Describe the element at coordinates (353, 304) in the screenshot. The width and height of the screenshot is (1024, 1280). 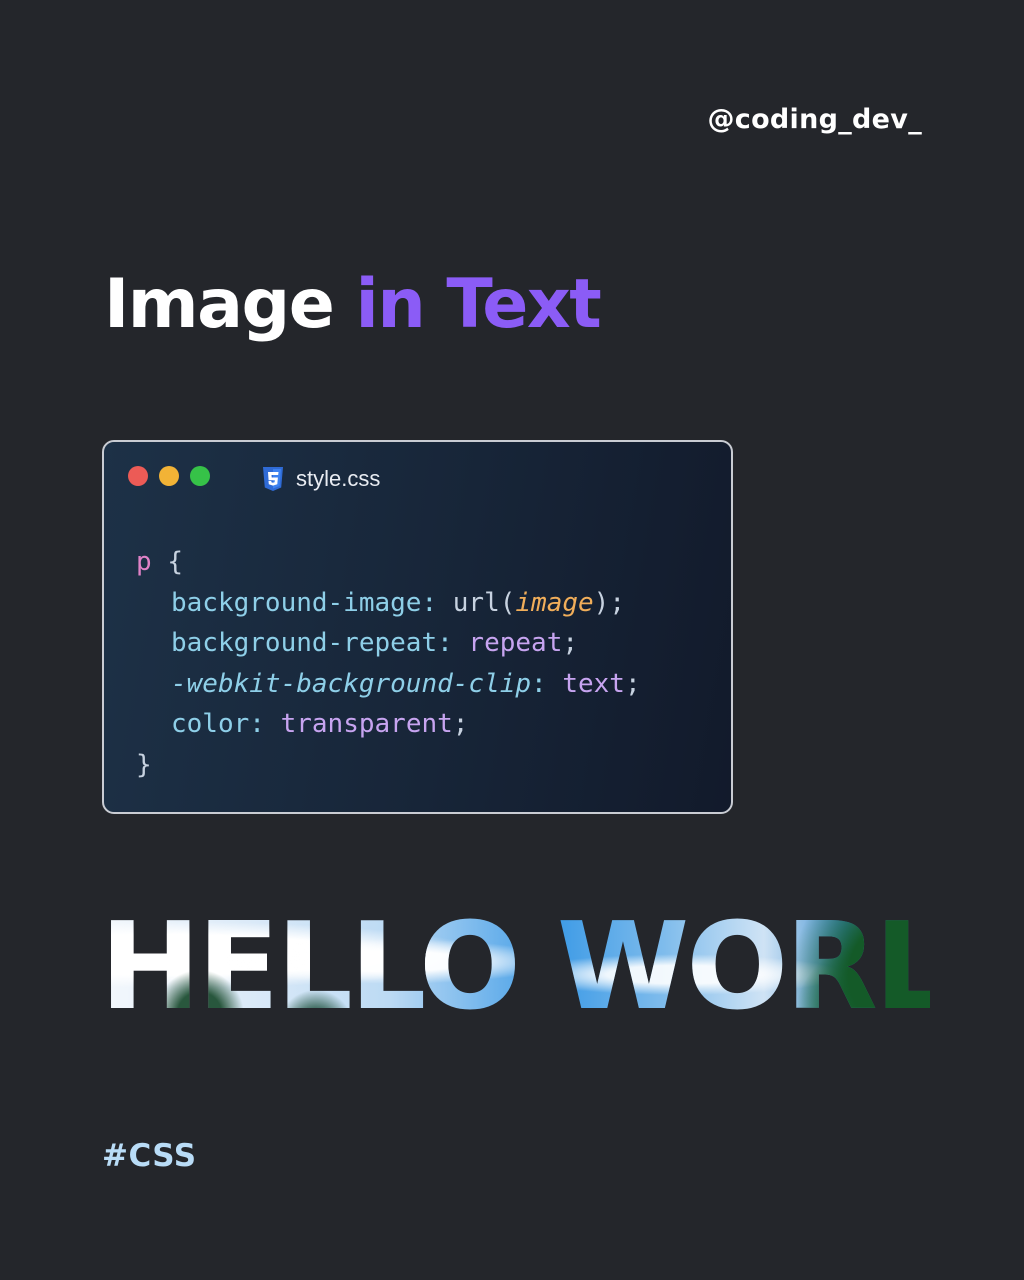
I see `page-title: Image in Text` at that location.